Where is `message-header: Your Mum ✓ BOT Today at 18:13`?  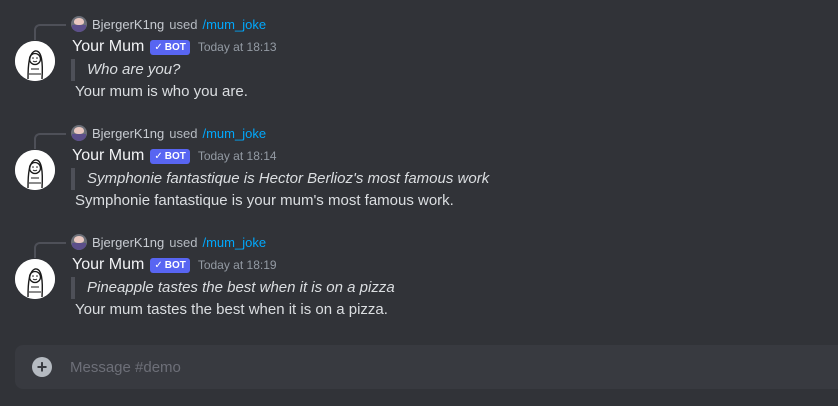
message-header: Your Mum ✓ BOT Today at 18:13 is located at coordinates (174, 47).